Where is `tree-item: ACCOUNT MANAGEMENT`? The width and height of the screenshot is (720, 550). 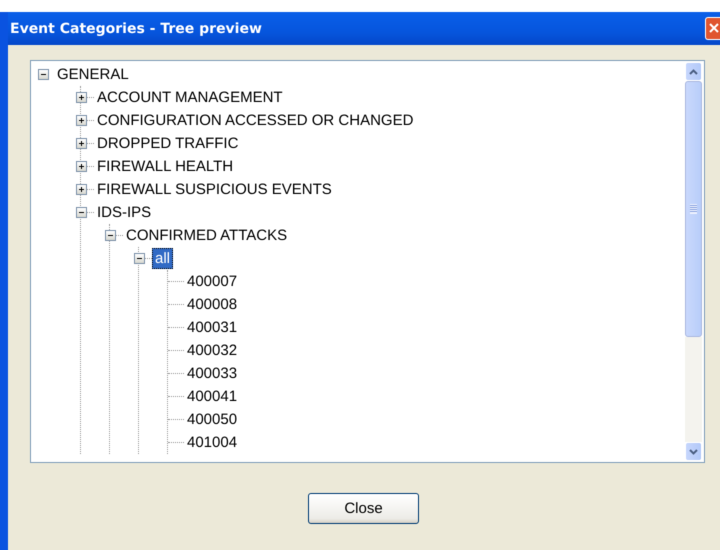 tree-item: ACCOUNT MANAGEMENT is located at coordinates (190, 97).